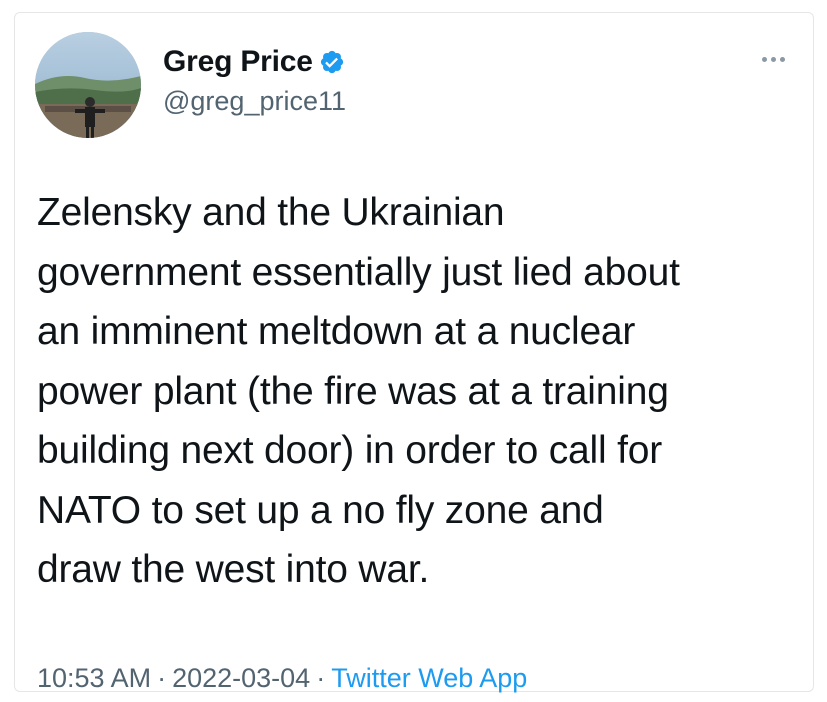 Image resolution: width=827 pixels, height=702 pixels. Describe the element at coordinates (94, 678) in the screenshot. I see `tweet-time: 10:53 AM` at that location.